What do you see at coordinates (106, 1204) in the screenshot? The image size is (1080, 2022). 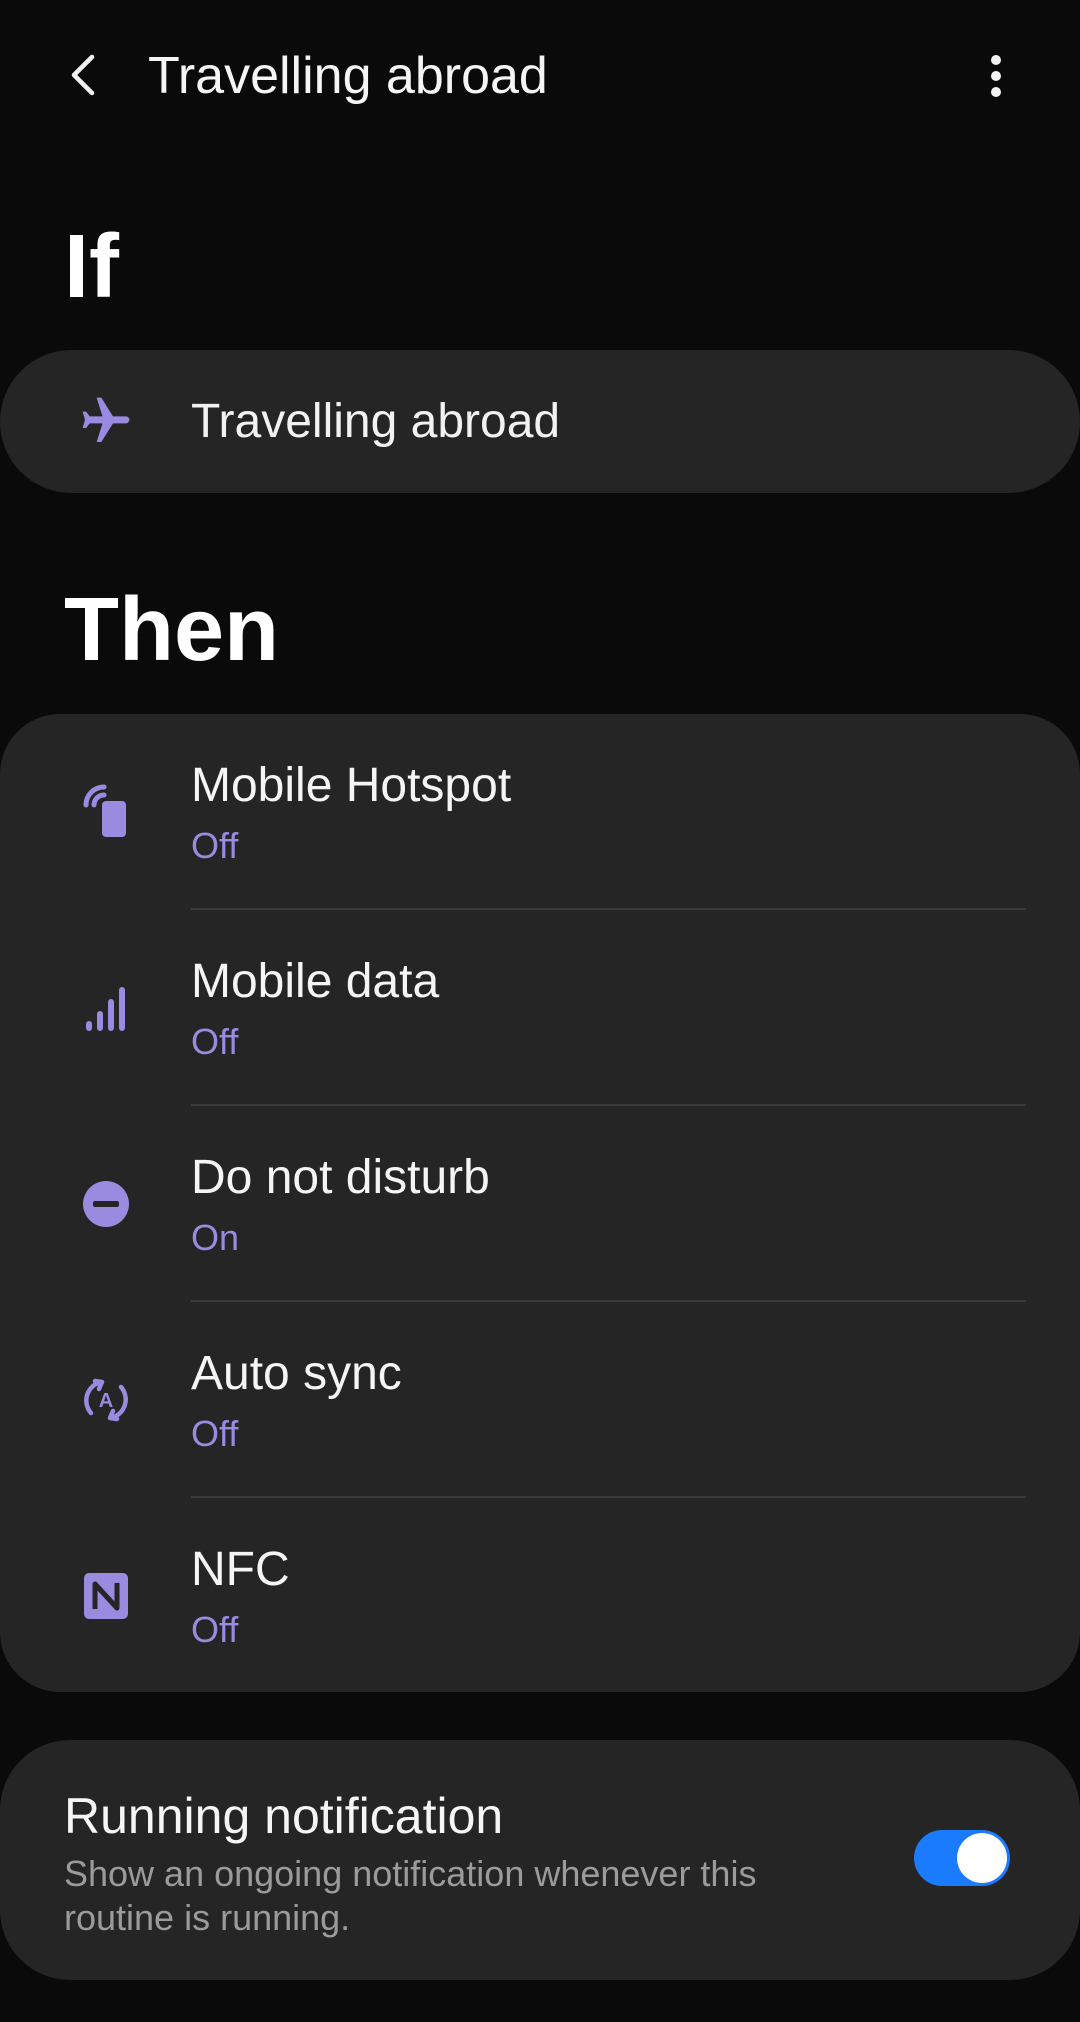 I see `do-not-disturb-icon` at bounding box center [106, 1204].